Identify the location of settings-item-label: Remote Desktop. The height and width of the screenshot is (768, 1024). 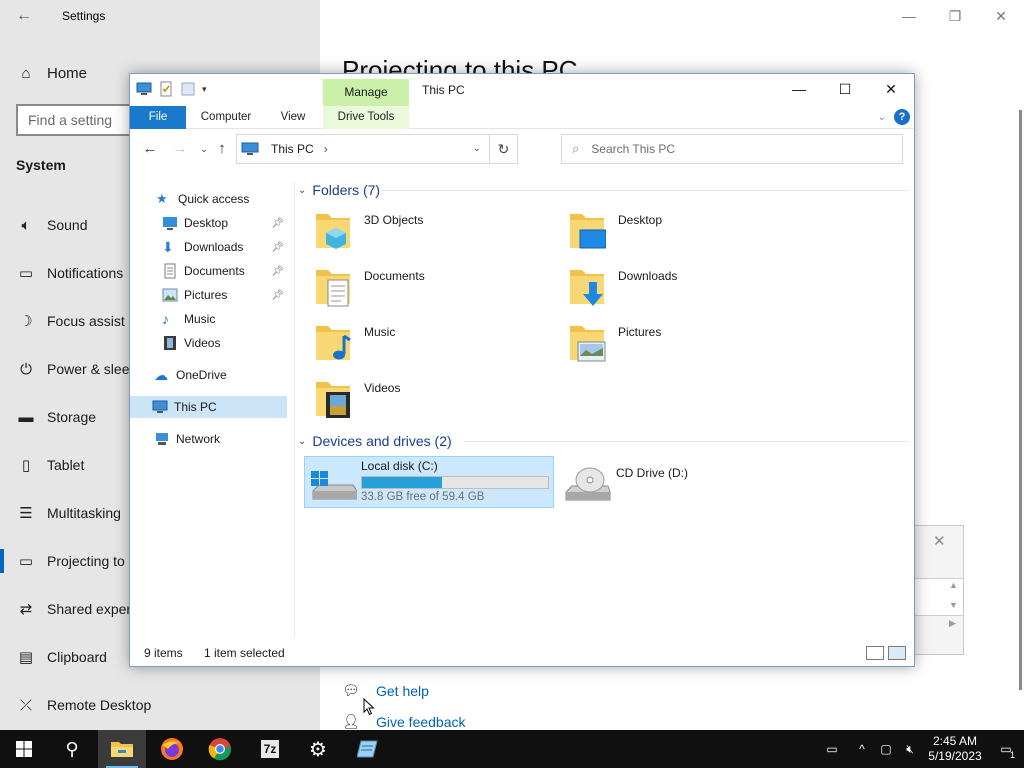
(99, 705).